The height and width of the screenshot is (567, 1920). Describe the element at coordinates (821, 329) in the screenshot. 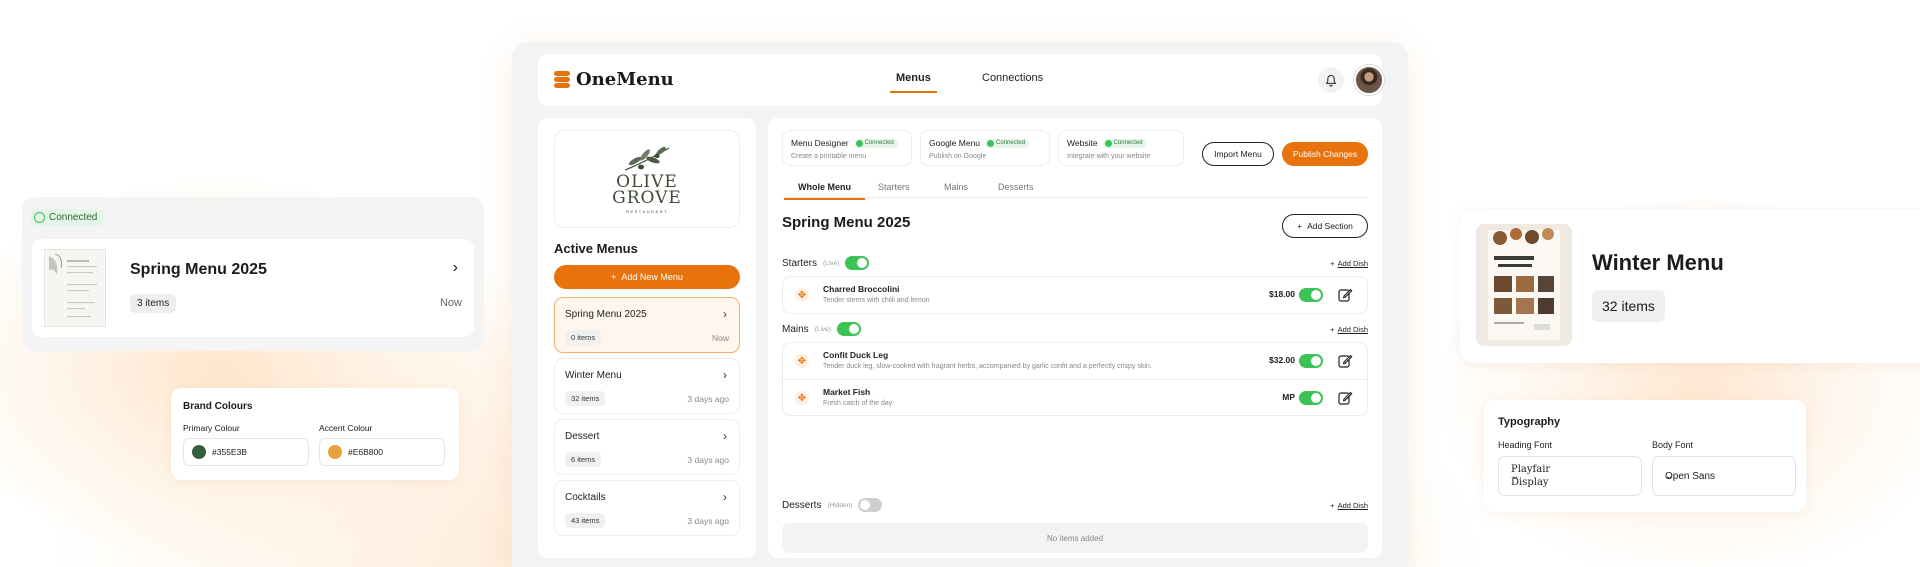

I see `section-header-mains: Mains (Live)` at that location.